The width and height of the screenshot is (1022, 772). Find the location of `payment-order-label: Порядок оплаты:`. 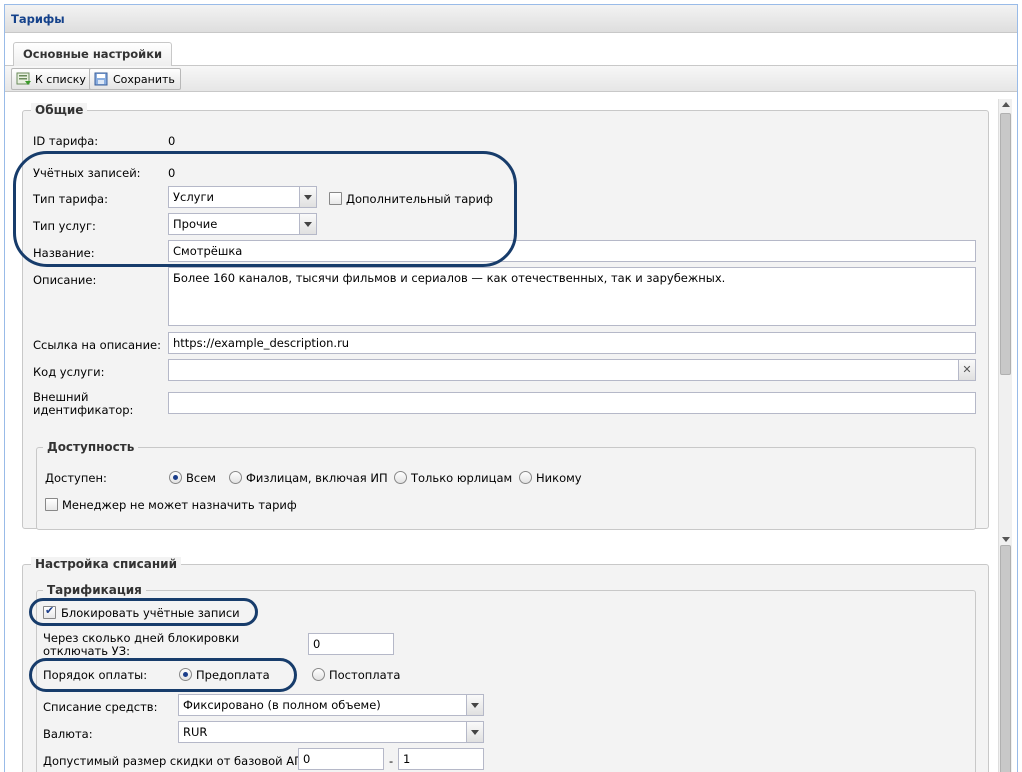

payment-order-label: Порядок оплаты: is located at coordinates (95, 675).